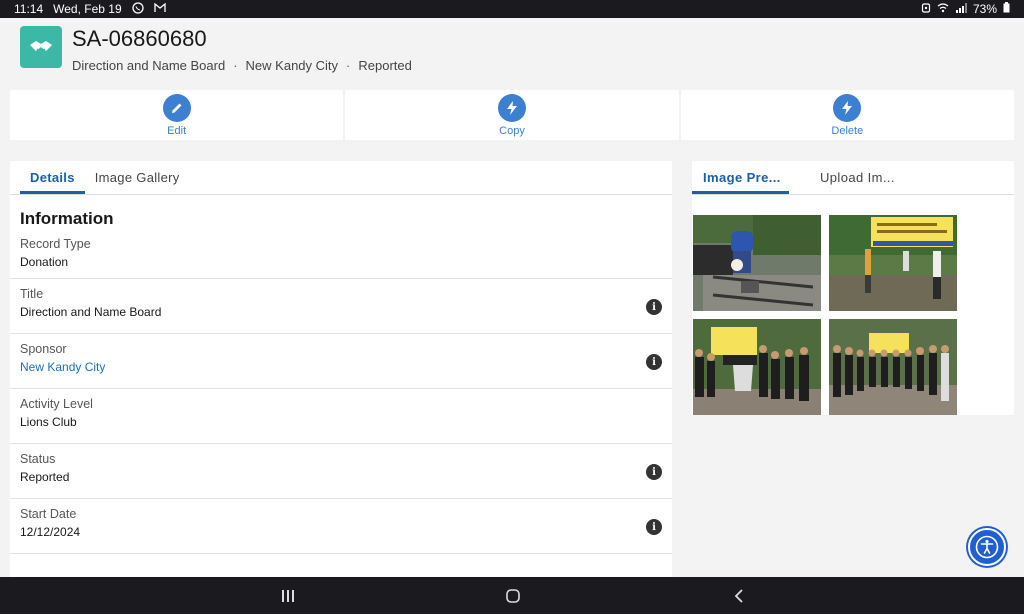 Image resolution: width=1024 pixels, height=614 pixels. What do you see at coordinates (56, 404) in the screenshot?
I see `field-label: Activity Level` at bounding box center [56, 404].